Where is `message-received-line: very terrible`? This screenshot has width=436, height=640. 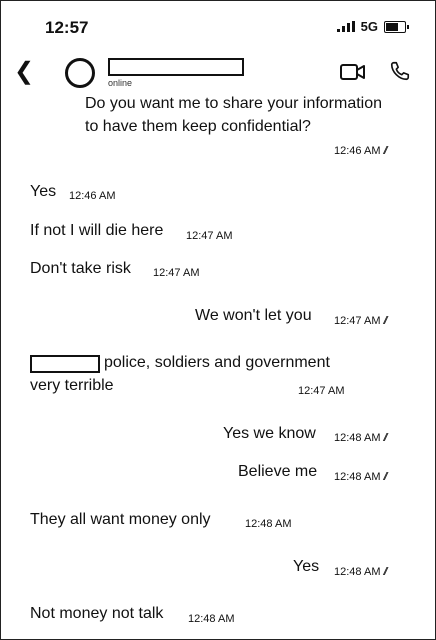
message-received-line: very terrible is located at coordinates (72, 385).